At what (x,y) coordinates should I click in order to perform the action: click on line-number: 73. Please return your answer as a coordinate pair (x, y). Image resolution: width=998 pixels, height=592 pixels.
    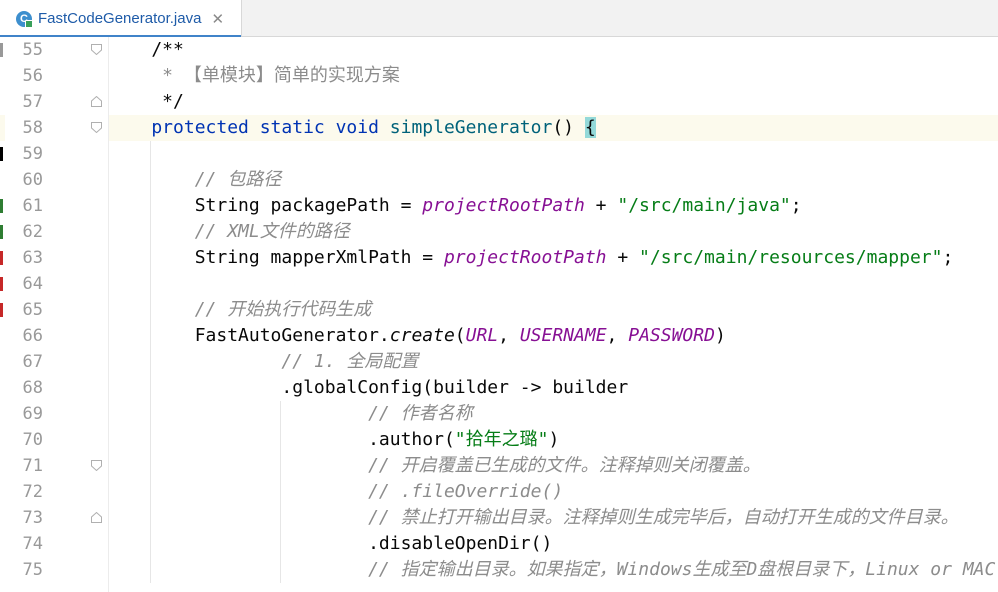
    Looking at the image, I should click on (32, 518).